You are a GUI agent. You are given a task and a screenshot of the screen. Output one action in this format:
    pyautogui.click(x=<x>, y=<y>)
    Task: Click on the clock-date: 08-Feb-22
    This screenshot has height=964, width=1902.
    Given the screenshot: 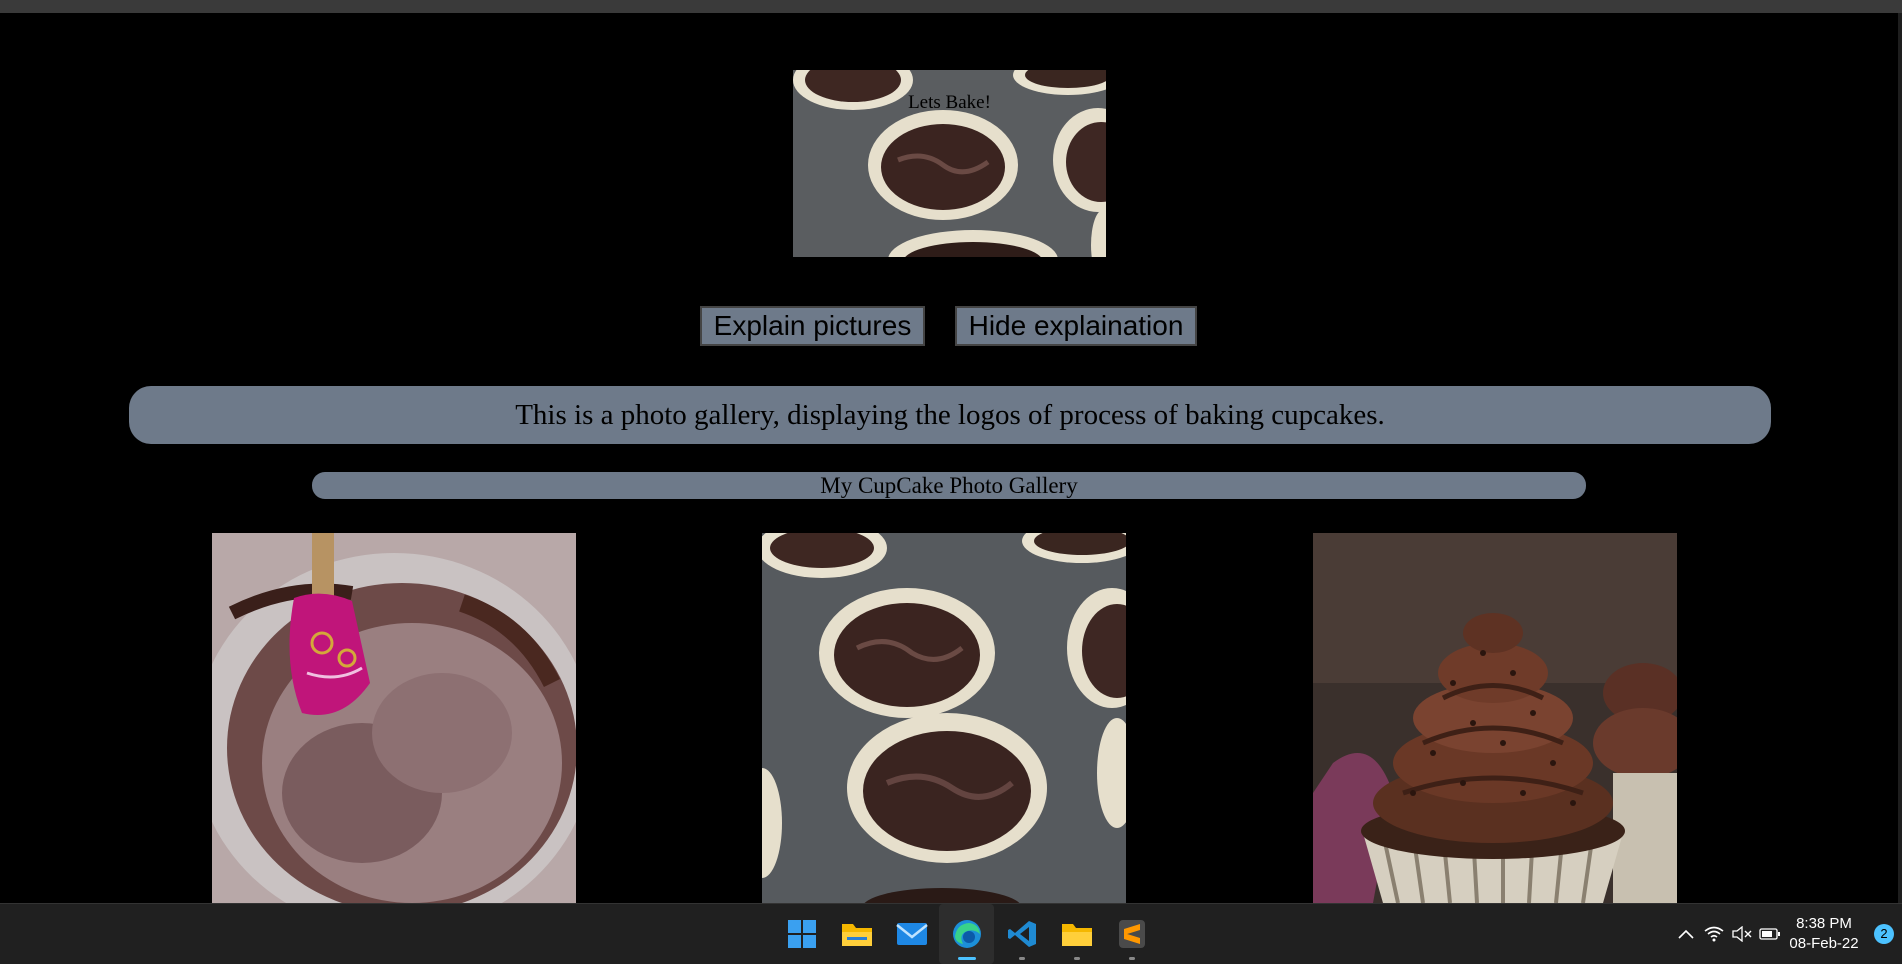 What is the action you would take?
    pyautogui.click(x=1824, y=943)
    